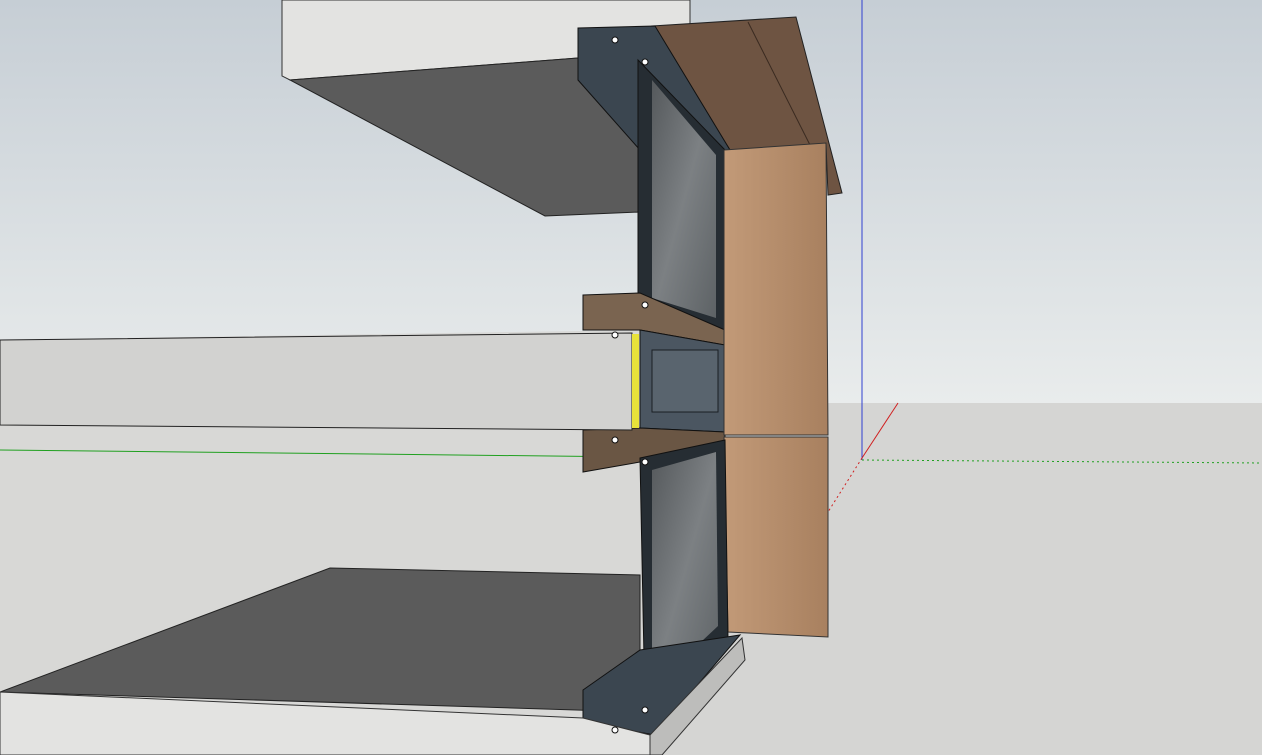 The height and width of the screenshot is (755, 1262). Describe the element at coordinates (776, 289) in the screenshot. I see `upper-wood-panel` at that location.